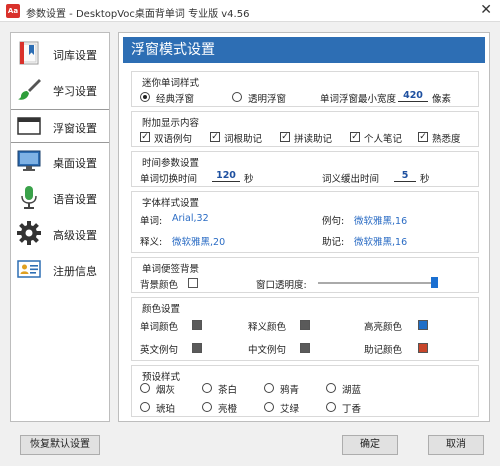  What do you see at coordinates (305, 275) in the screenshot?
I see `note-background-group: 单词便签背景 背景颜色 窗口透明度:` at bounding box center [305, 275].